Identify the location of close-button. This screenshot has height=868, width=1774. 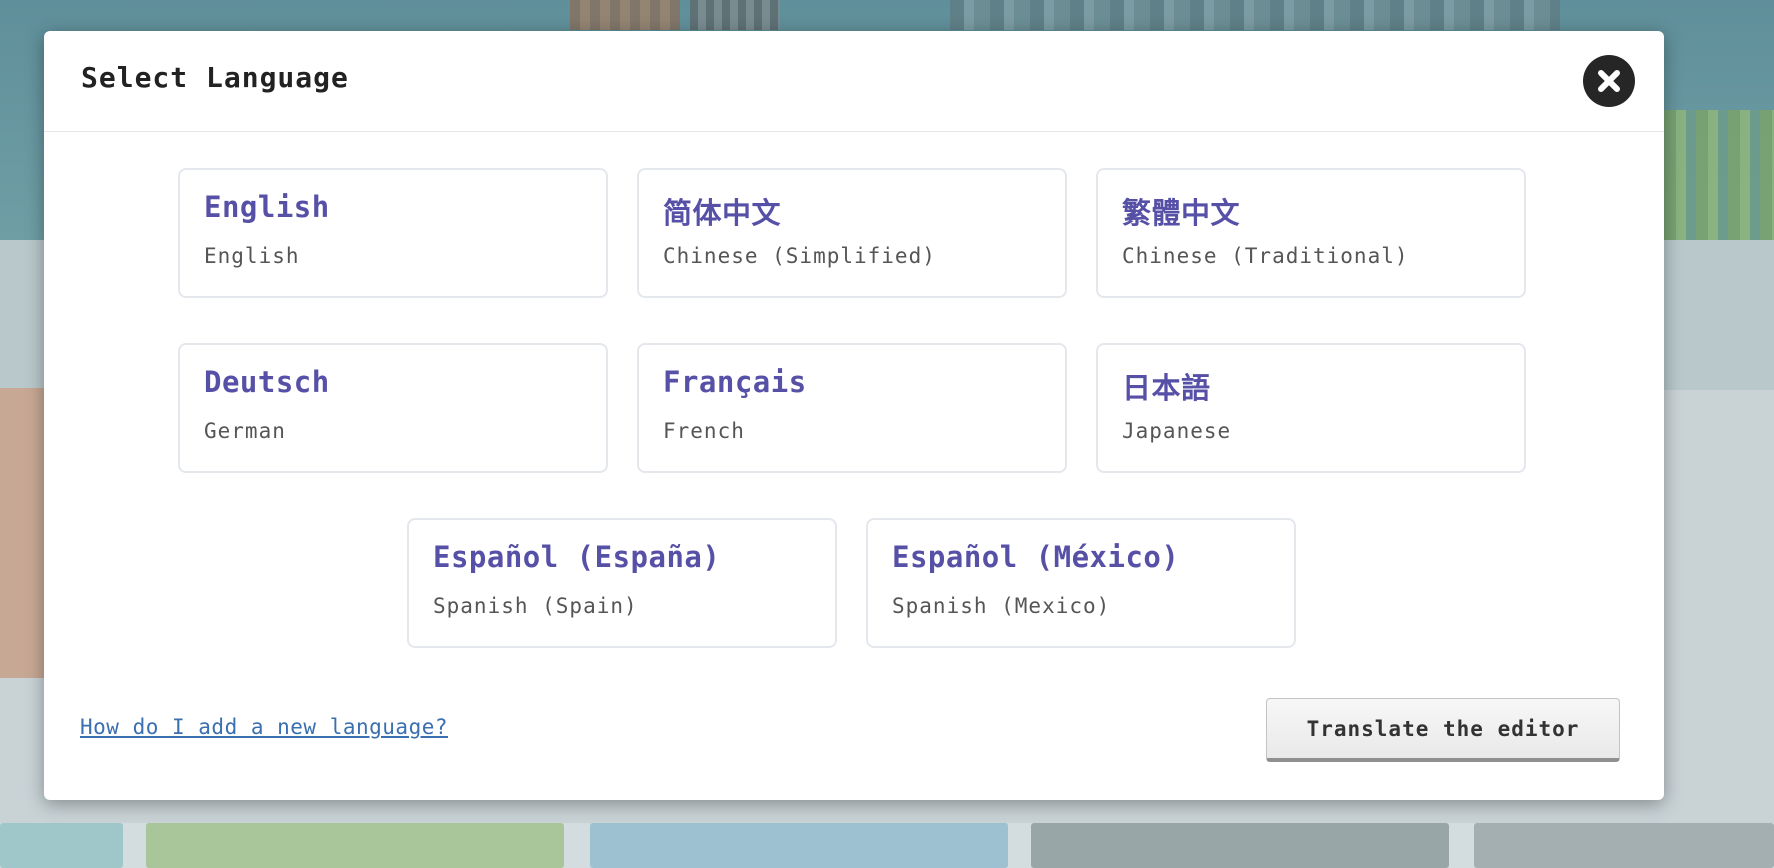
(1609, 81).